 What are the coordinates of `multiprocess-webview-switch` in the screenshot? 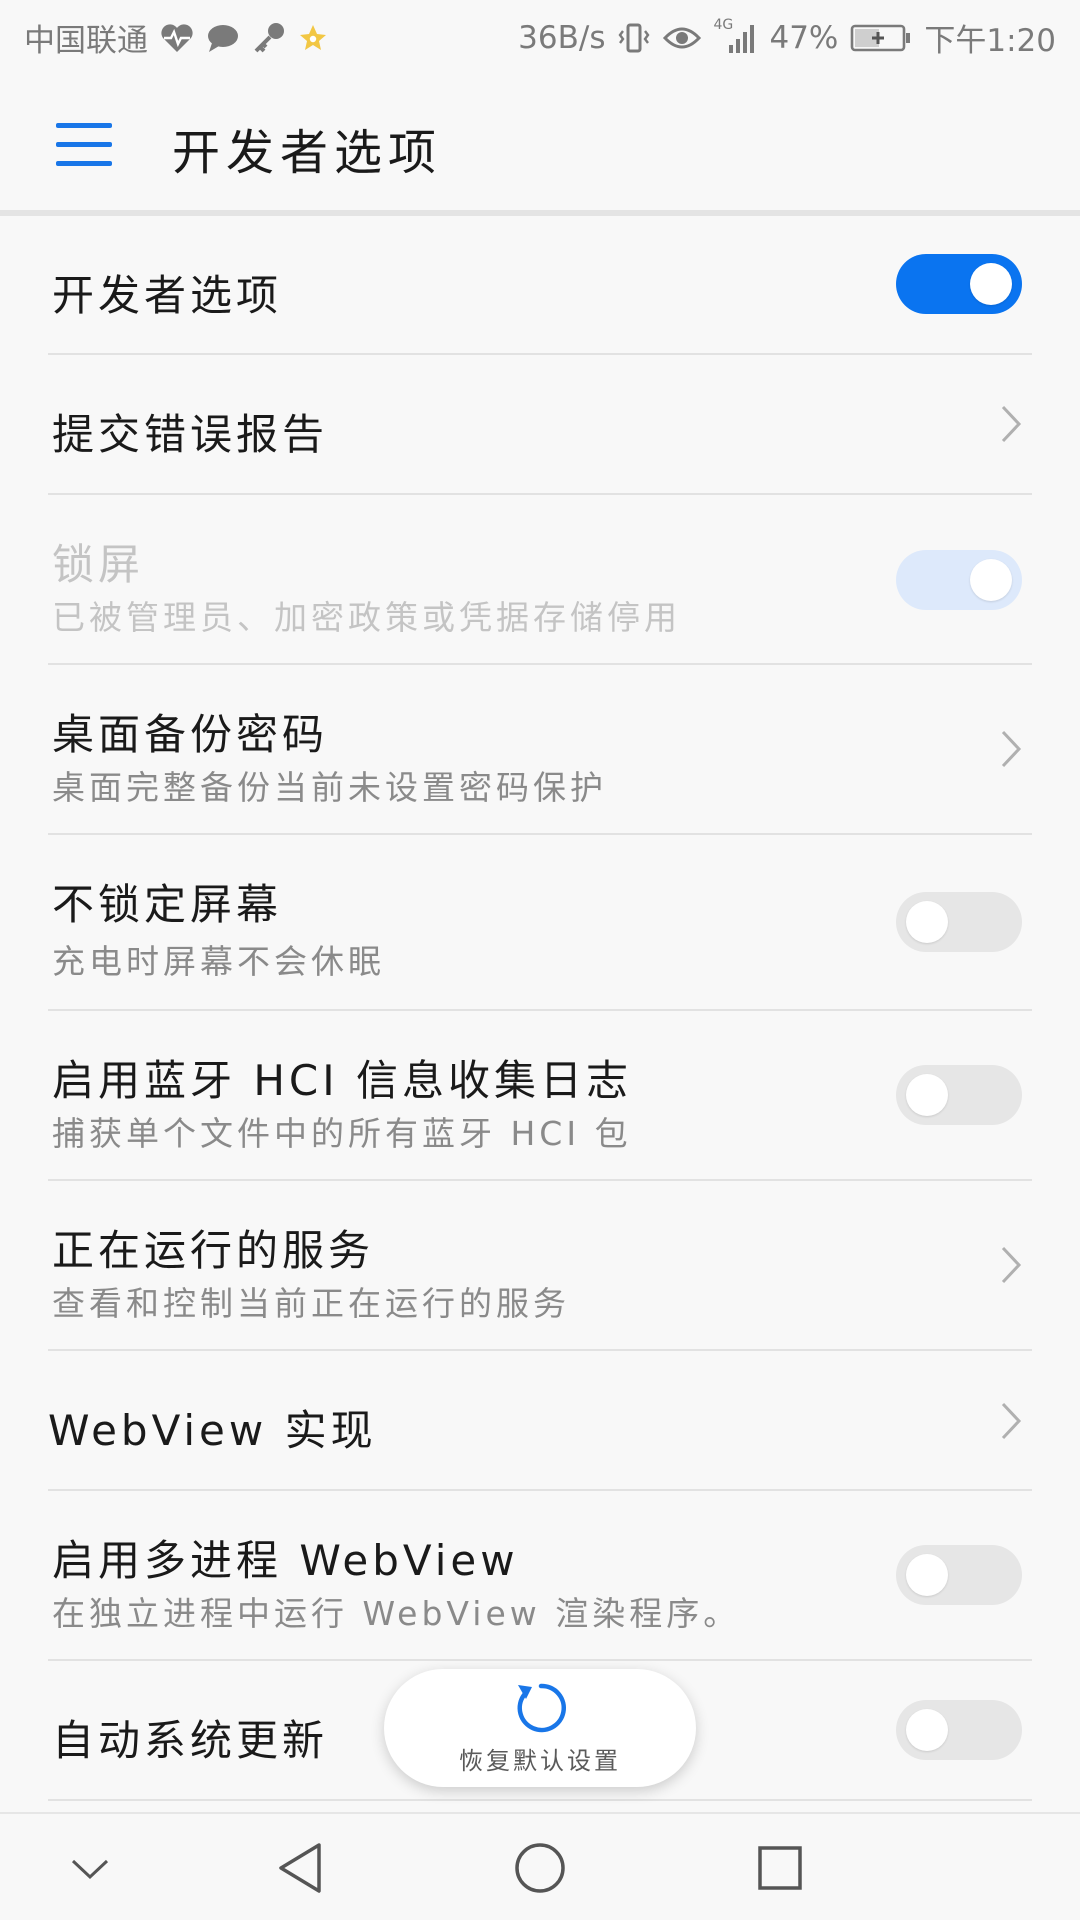 It's located at (959, 1575).